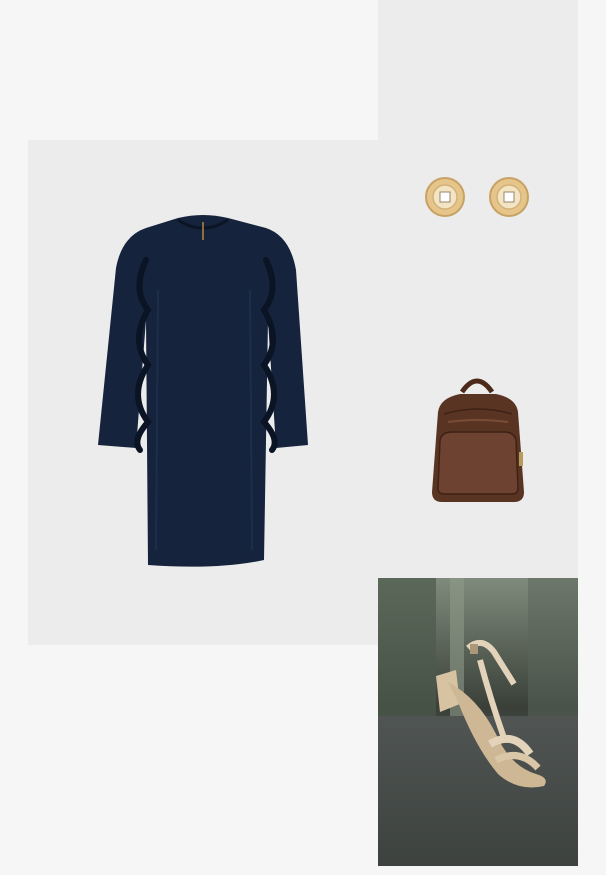  I want to click on right-margin, so click(592, 437).